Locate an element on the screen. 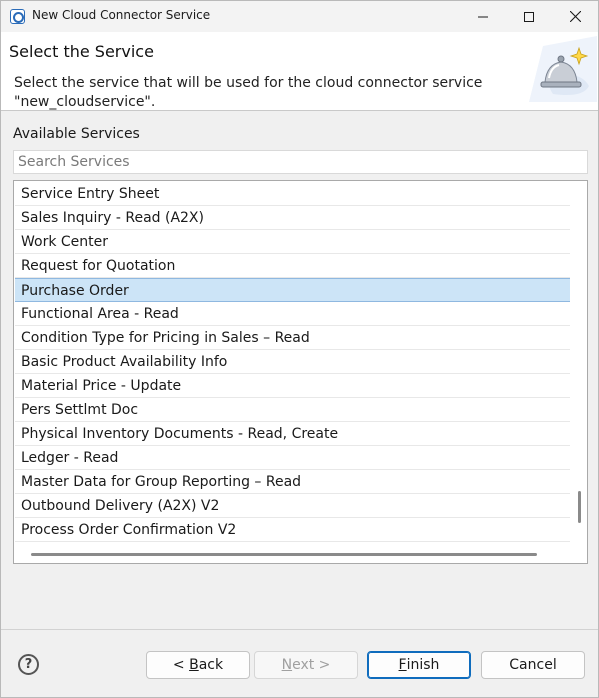 This screenshot has width=599, height=698. list-item: Ledger - Read is located at coordinates (292, 458).